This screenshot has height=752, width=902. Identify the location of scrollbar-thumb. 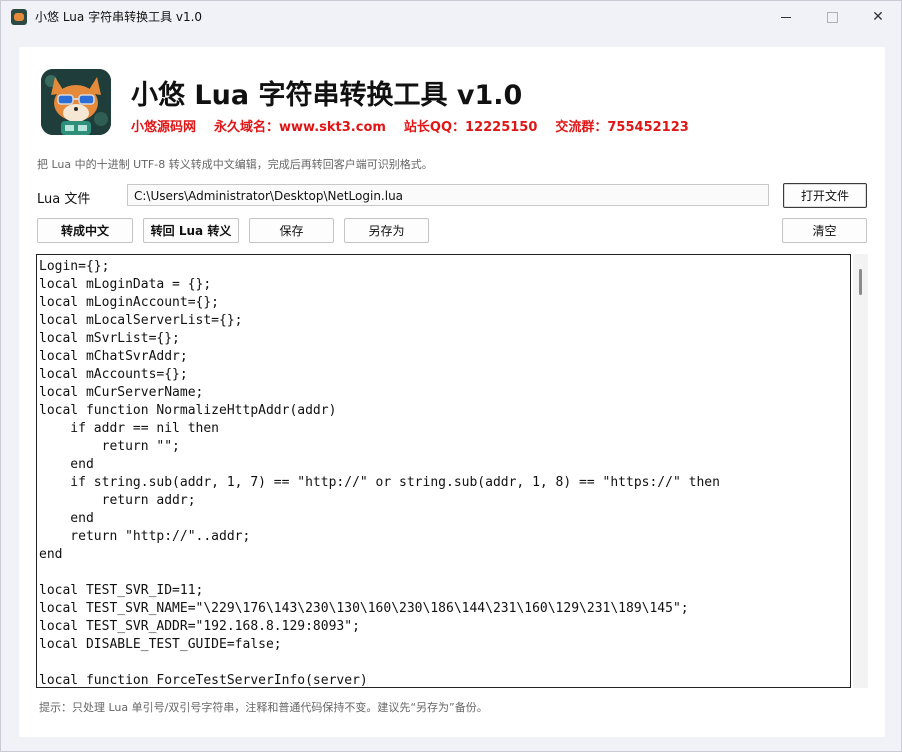
(860, 282).